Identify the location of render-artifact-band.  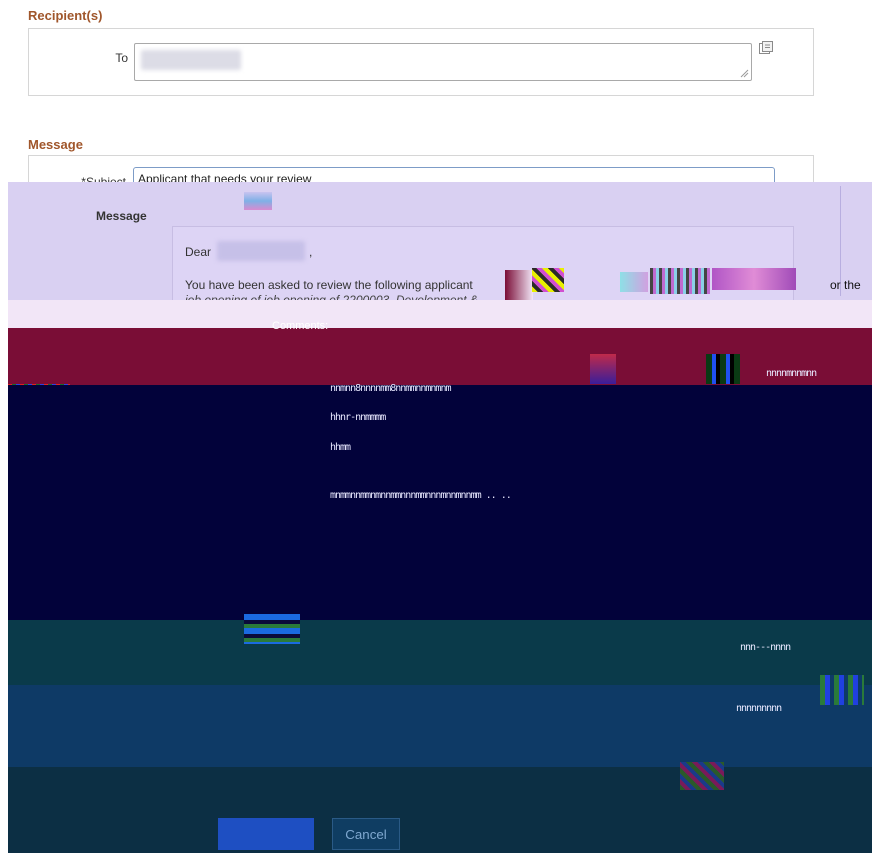
(440, 342).